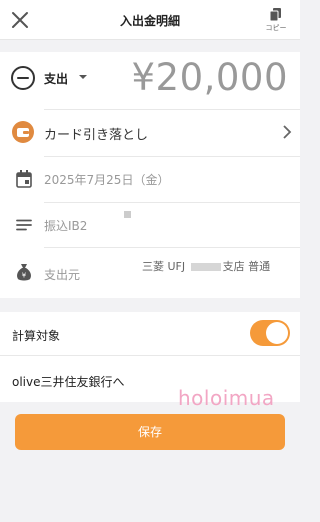 This screenshot has height=522, width=320. Describe the element at coordinates (150, 432) in the screenshot. I see `save-button: 保存` at that location.